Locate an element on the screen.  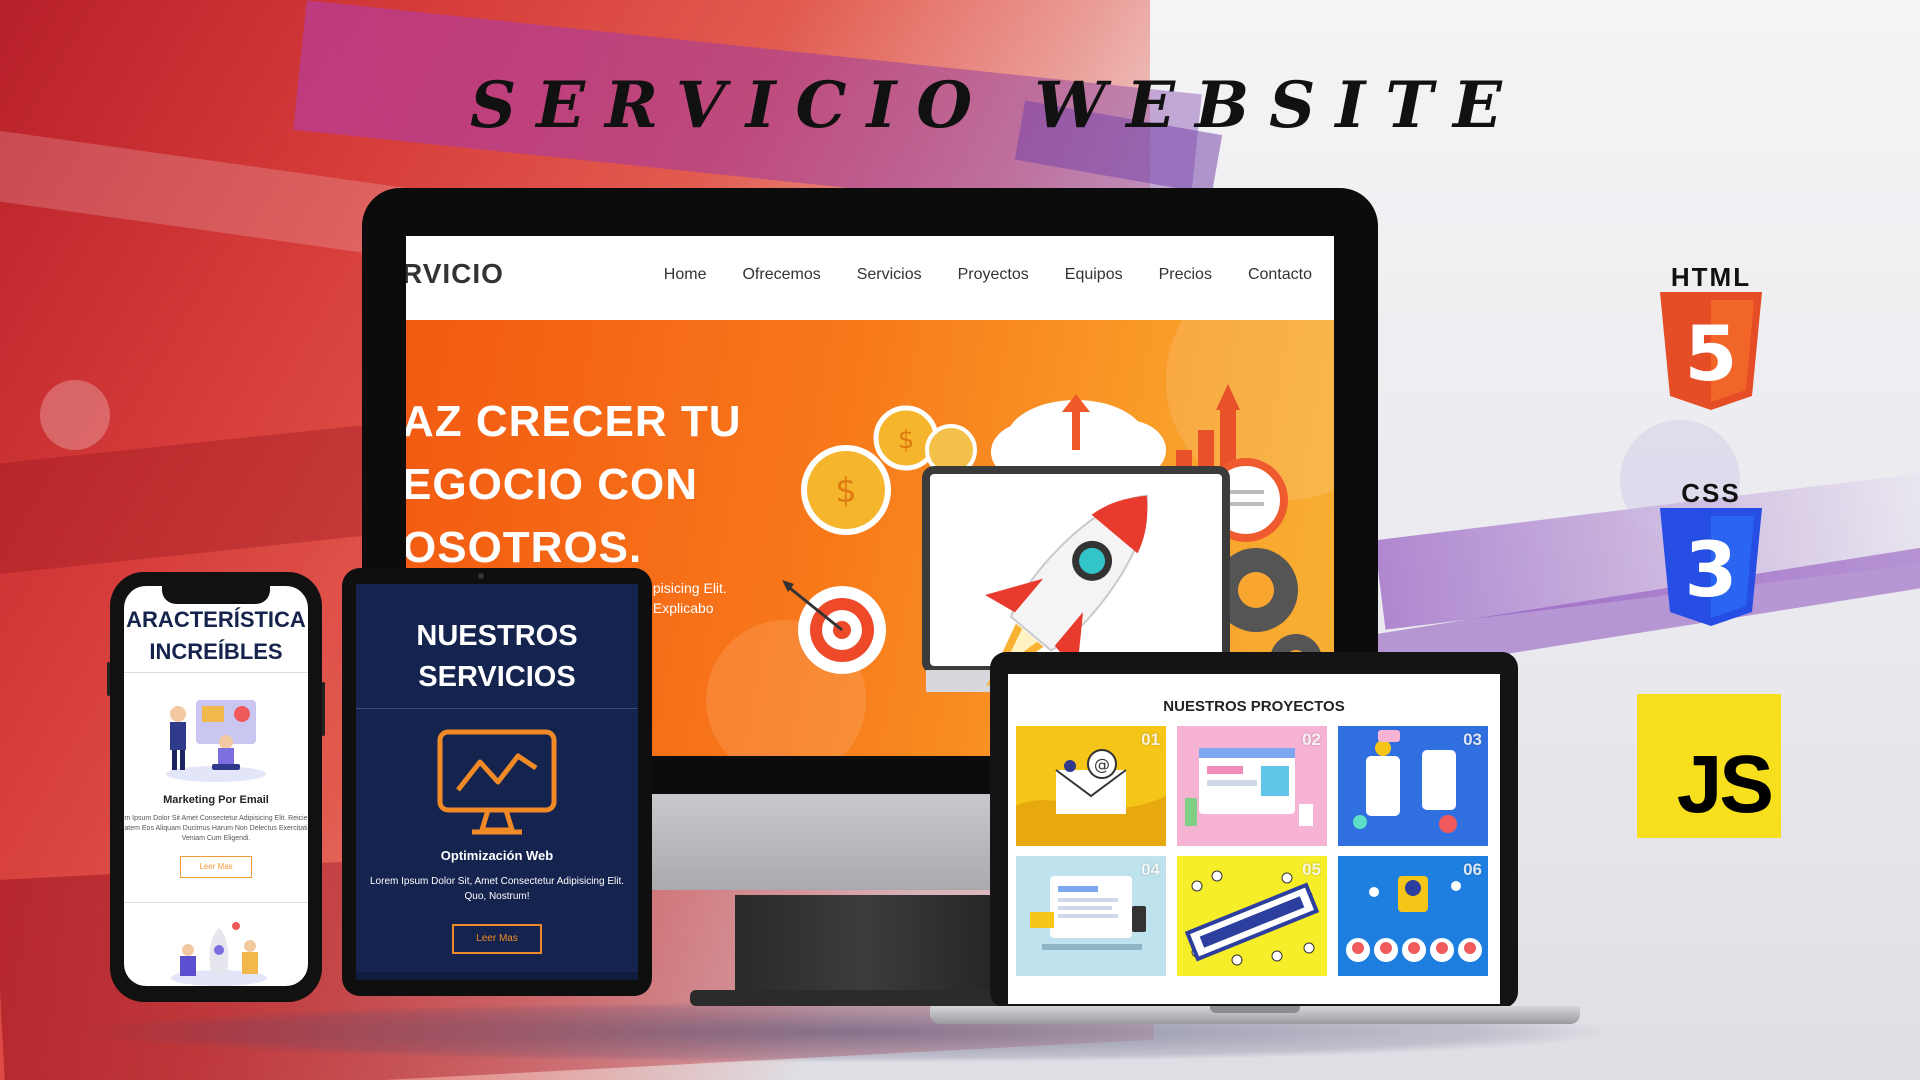
hero-subtitle-line: s Explicabo is located at coordinates (678, 608).